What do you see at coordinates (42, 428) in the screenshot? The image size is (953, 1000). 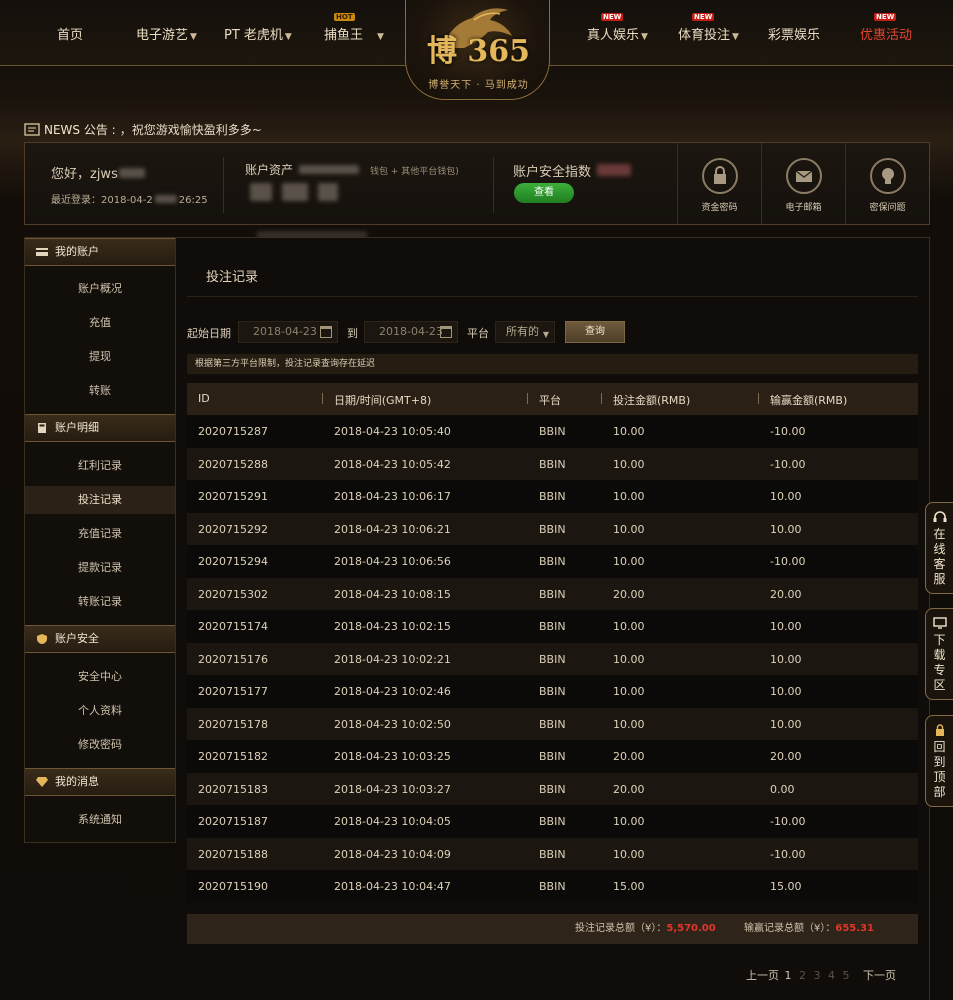 I see `calculator-icon` at bounding box center [42, 428].